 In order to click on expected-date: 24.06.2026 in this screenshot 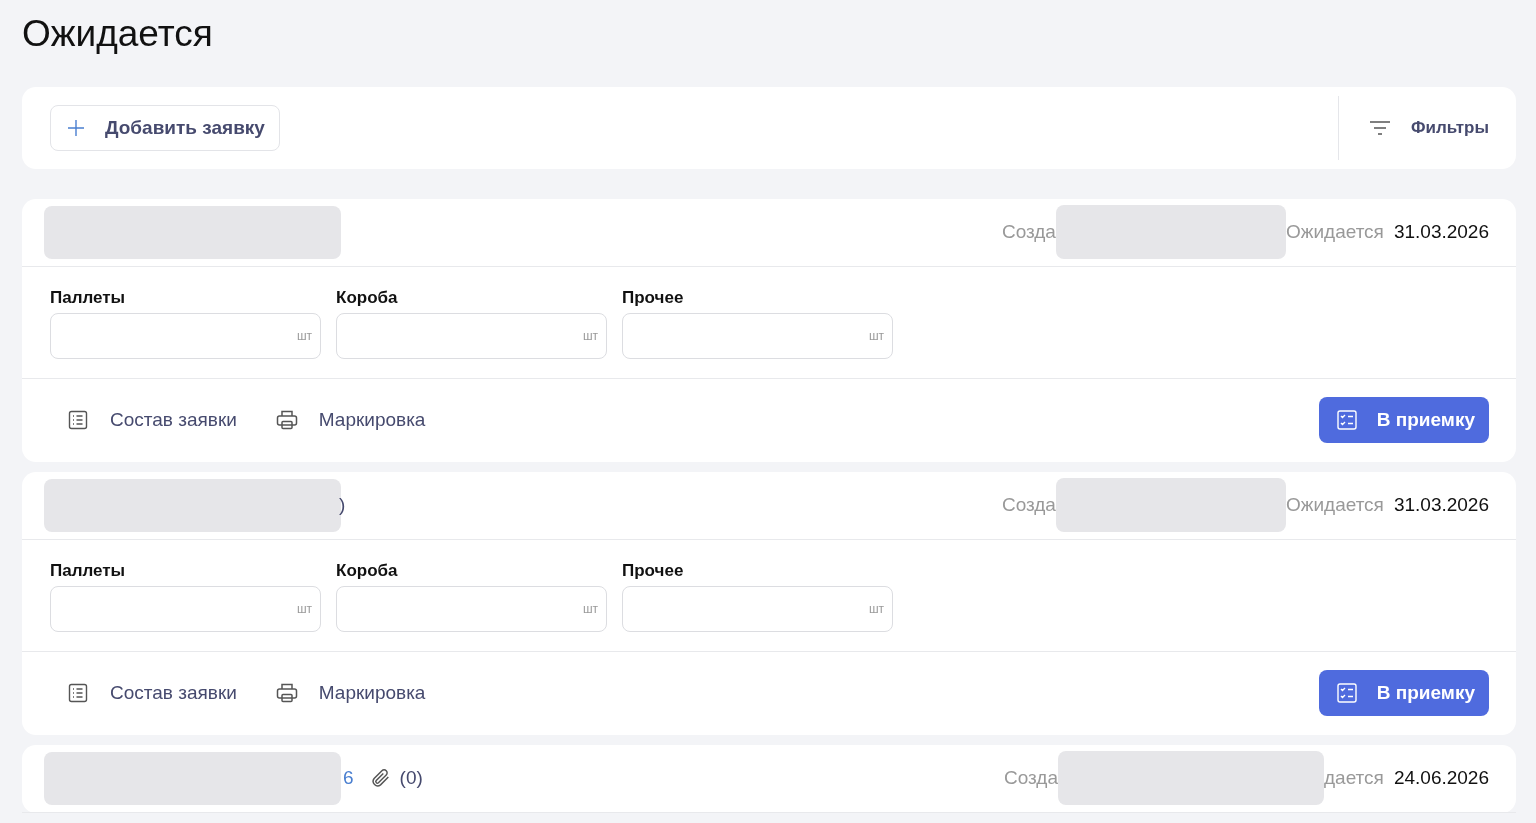, I will do `click(1441, 778)`.